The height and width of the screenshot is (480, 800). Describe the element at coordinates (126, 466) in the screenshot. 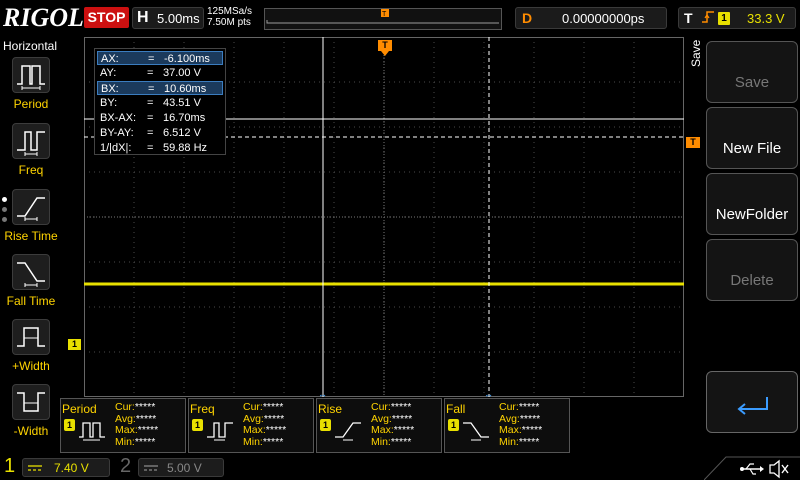

I see `channel2-number: 2` at that location.